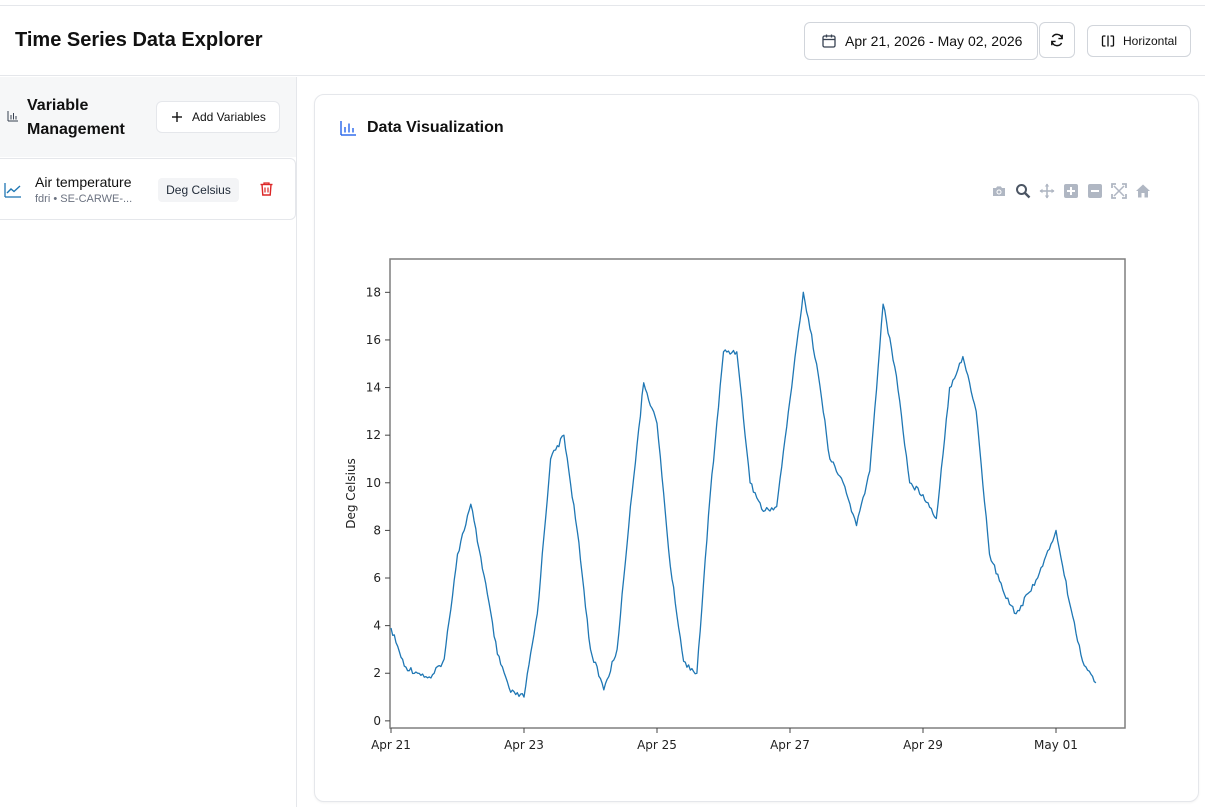 This screenshot has height=807, width=1205. What do you see at coordinates (373, 292) in the screenshot?
I see `y-tick-label: 18` at bounding box center [373, 292].